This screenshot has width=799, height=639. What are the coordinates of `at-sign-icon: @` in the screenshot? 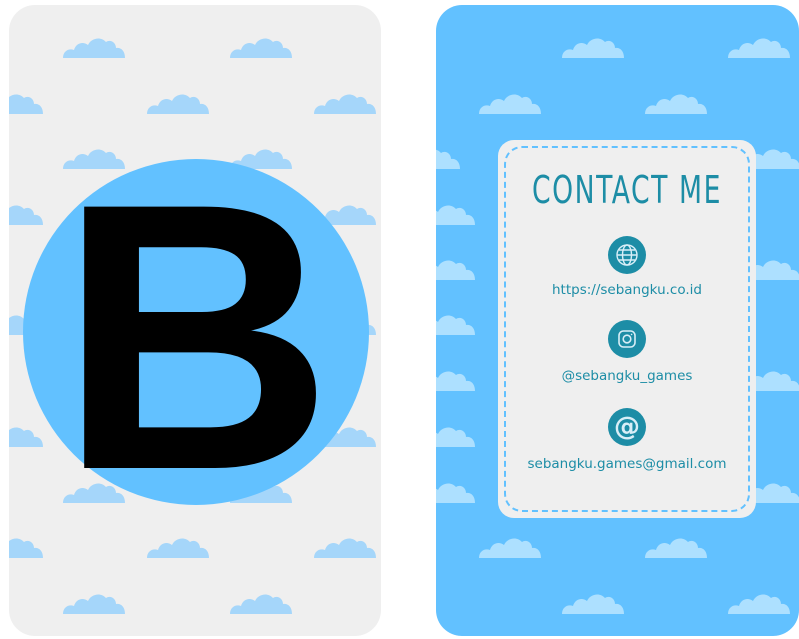 It's located at (627, 427).